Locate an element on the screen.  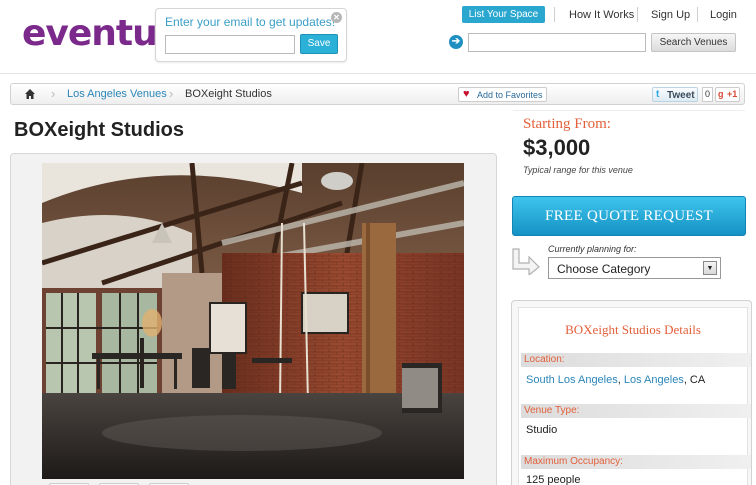
home-icon is located at coordinates (30, 94).